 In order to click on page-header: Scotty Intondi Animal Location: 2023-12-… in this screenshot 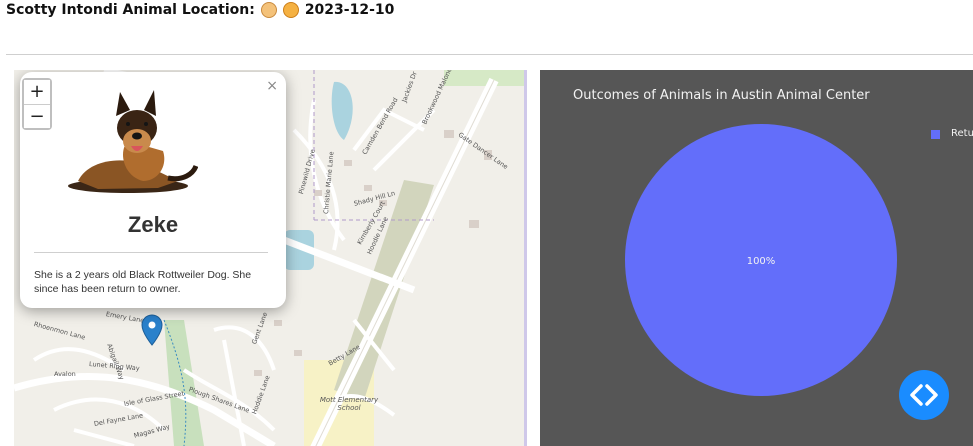, I will do `click(200, 10)`.